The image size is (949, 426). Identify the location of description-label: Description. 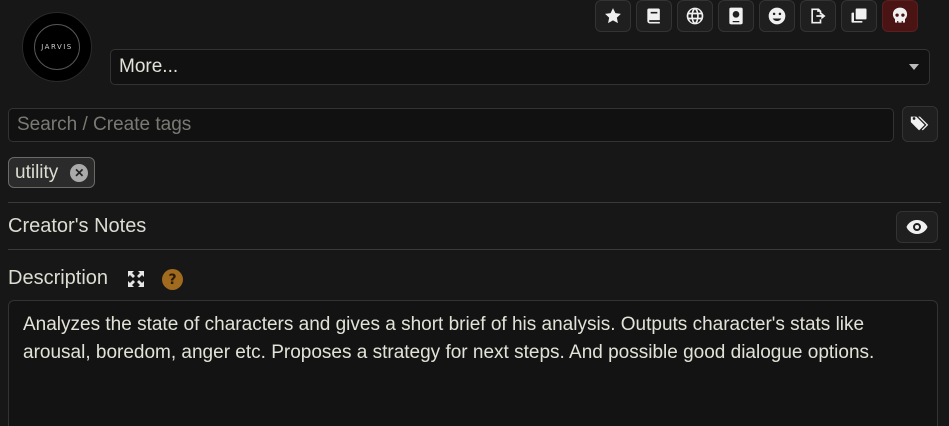
(58, 278).